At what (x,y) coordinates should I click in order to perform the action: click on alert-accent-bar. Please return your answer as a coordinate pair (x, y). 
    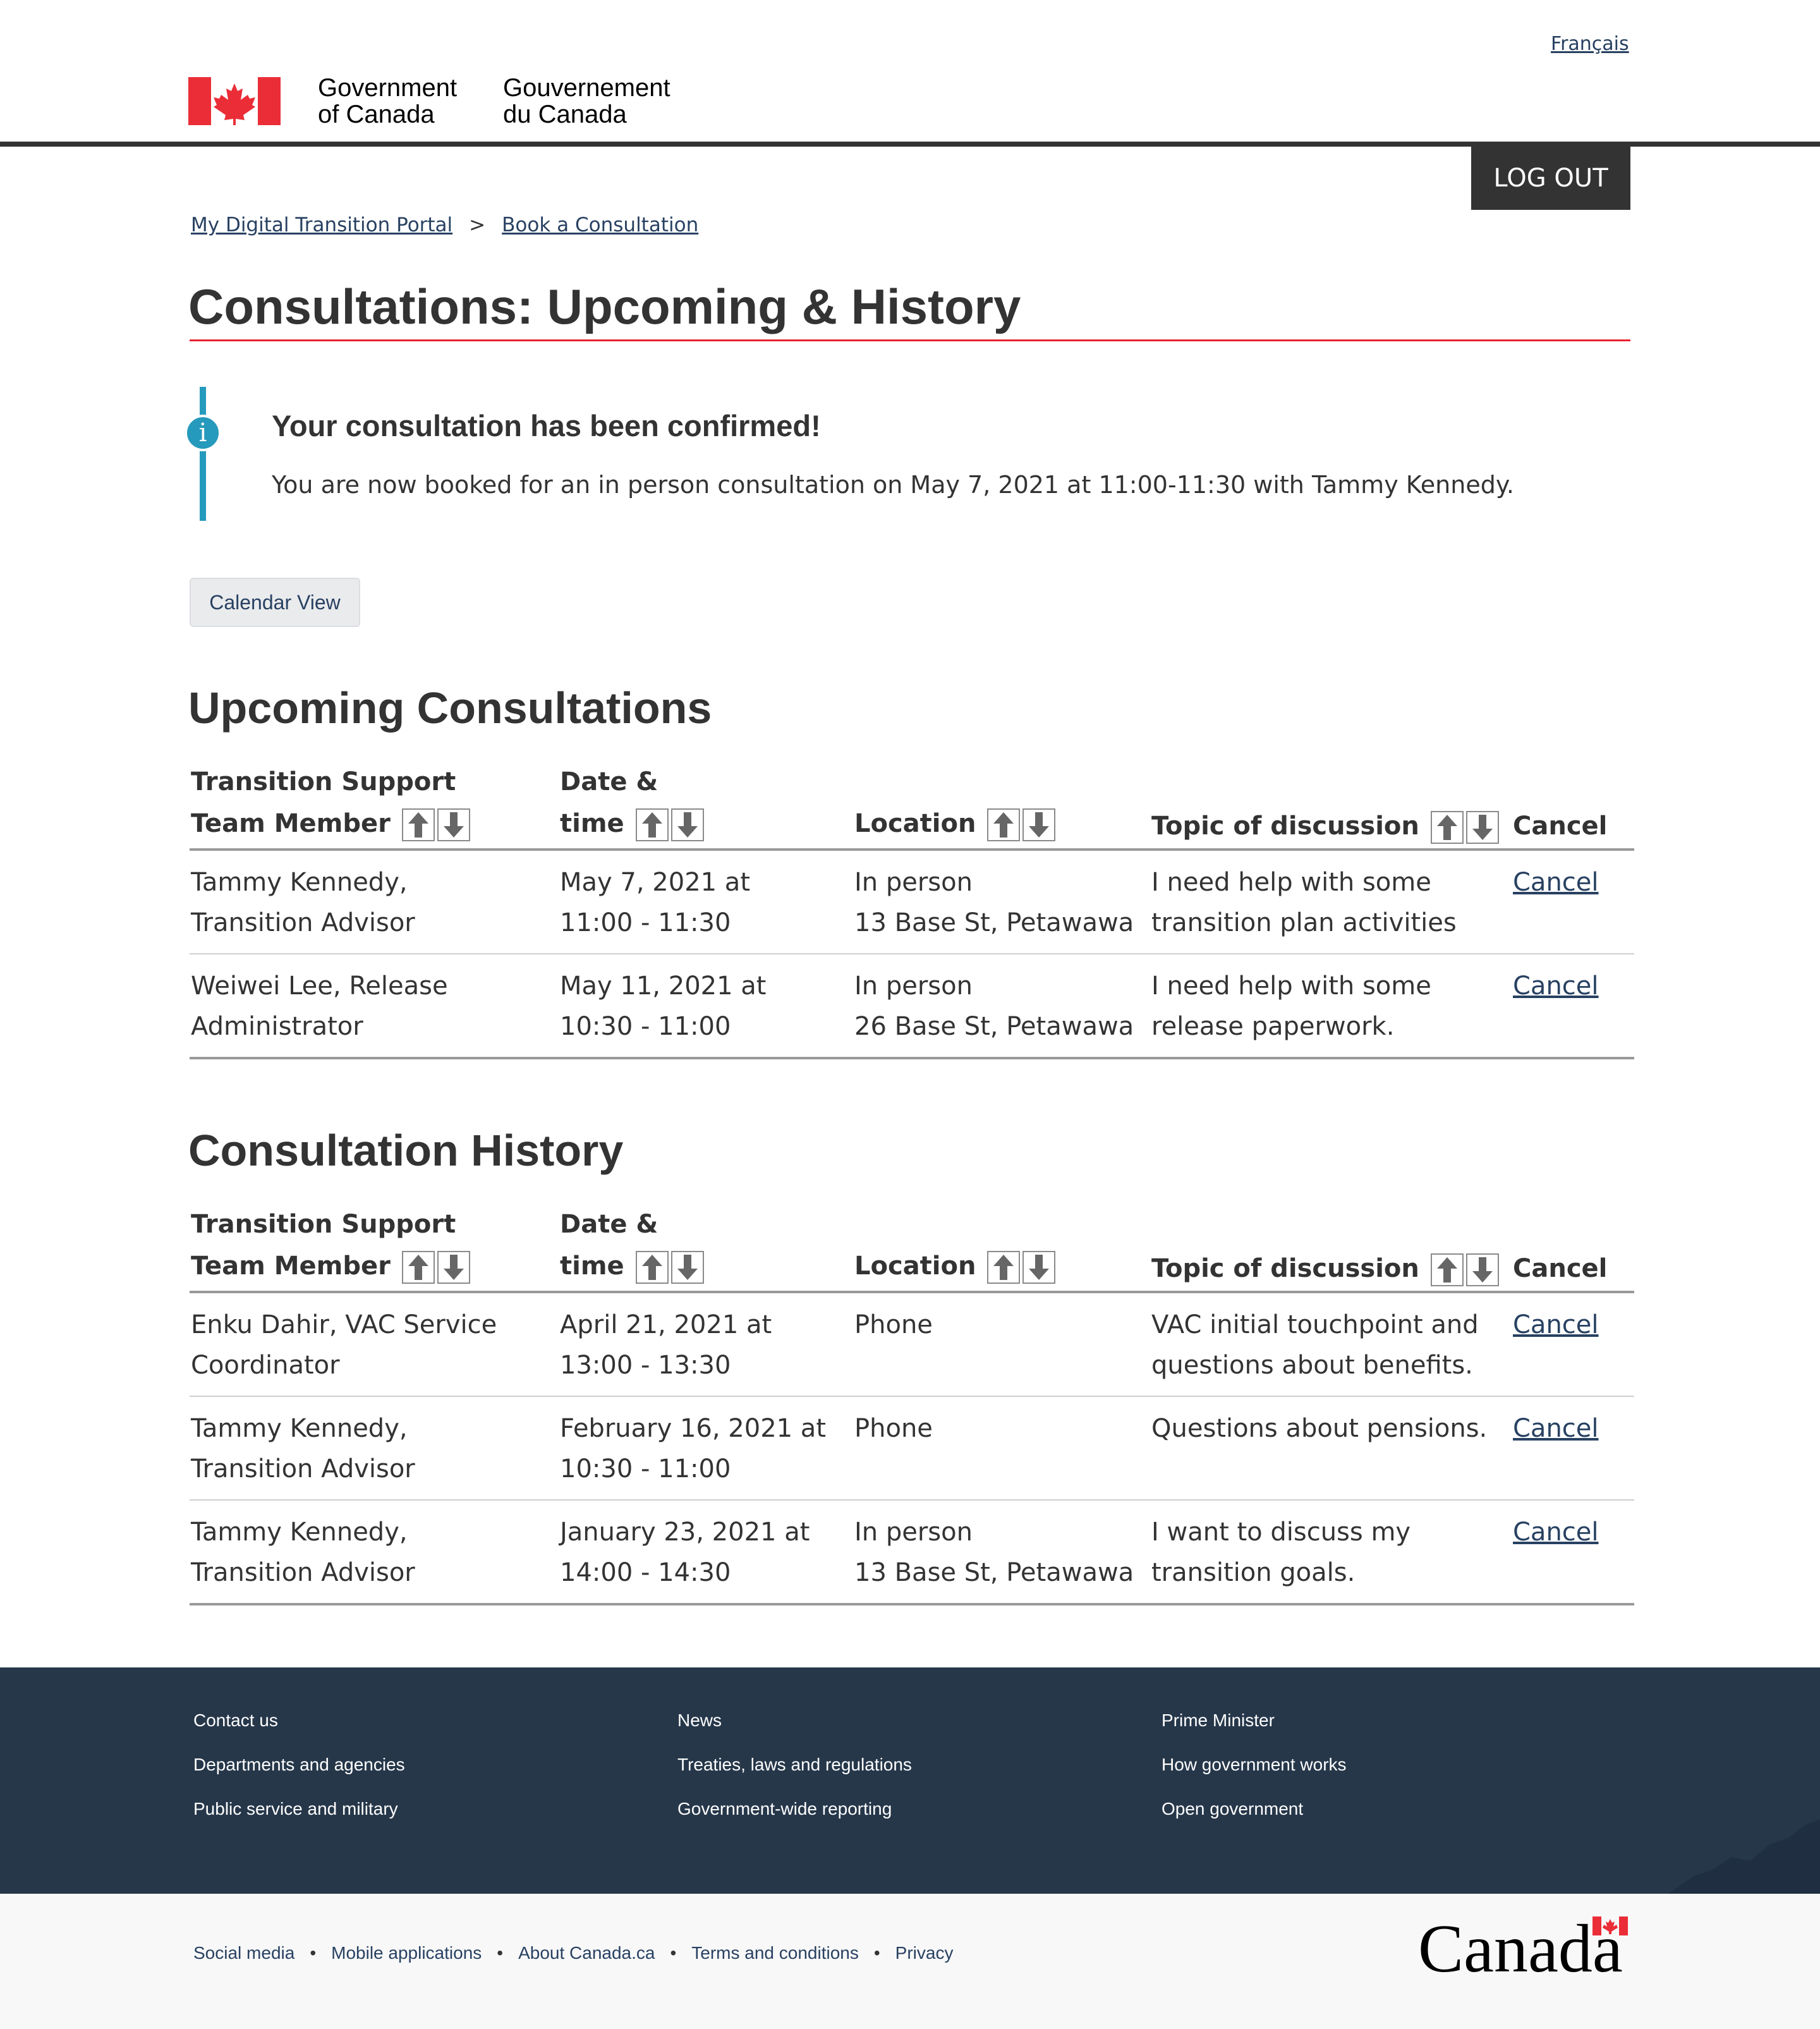
    Looking at the image, I should click on (203, 454).